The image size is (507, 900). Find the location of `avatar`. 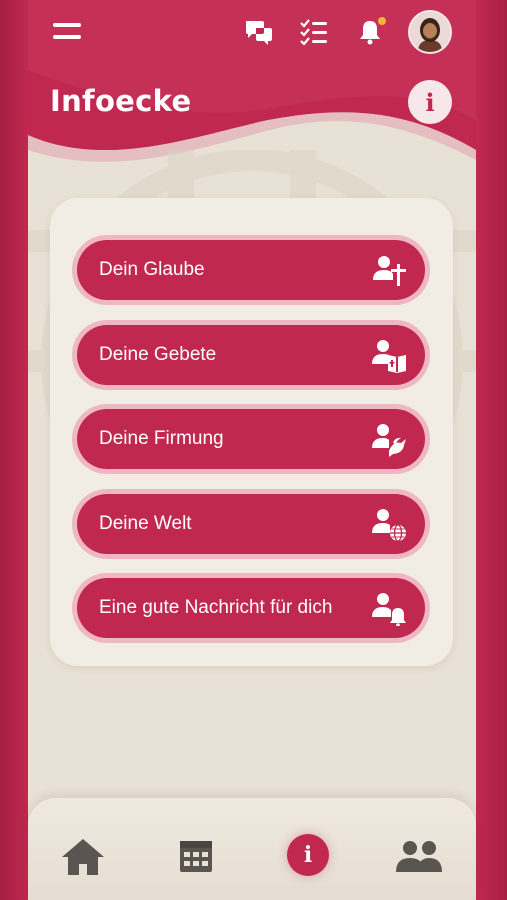

avatar is located at coordinates (430, 32).